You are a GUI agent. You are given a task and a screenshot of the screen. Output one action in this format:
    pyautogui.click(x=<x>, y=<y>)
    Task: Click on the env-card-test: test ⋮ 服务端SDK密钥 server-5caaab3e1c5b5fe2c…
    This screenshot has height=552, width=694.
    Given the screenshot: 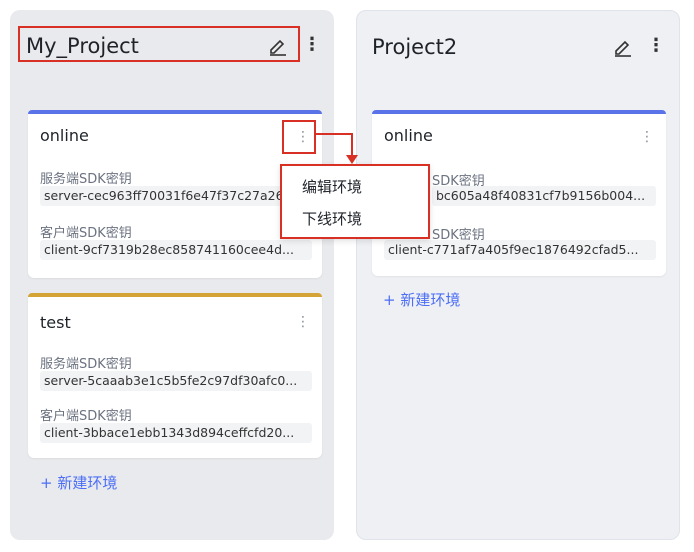 What is the action you would take?
    pyautogui.click(x=175, y=375)
    